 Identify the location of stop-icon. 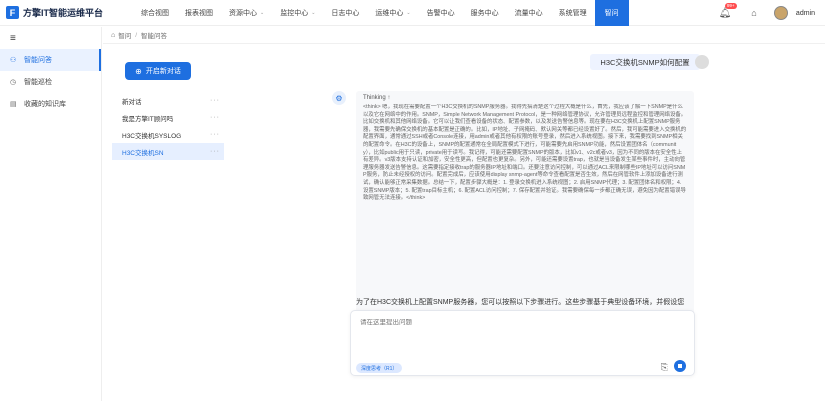
(680, 366).